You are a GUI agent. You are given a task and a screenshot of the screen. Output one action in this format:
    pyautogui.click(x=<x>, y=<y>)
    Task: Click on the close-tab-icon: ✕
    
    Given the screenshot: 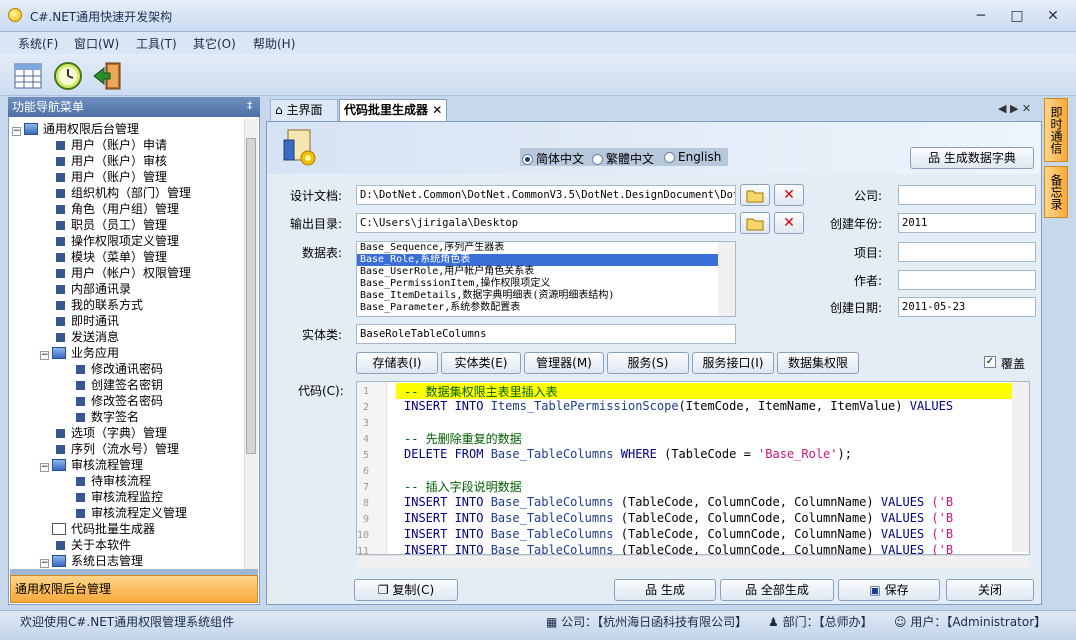 What is the action you would take?
    pyautogui.click(x=437, y=110)
    